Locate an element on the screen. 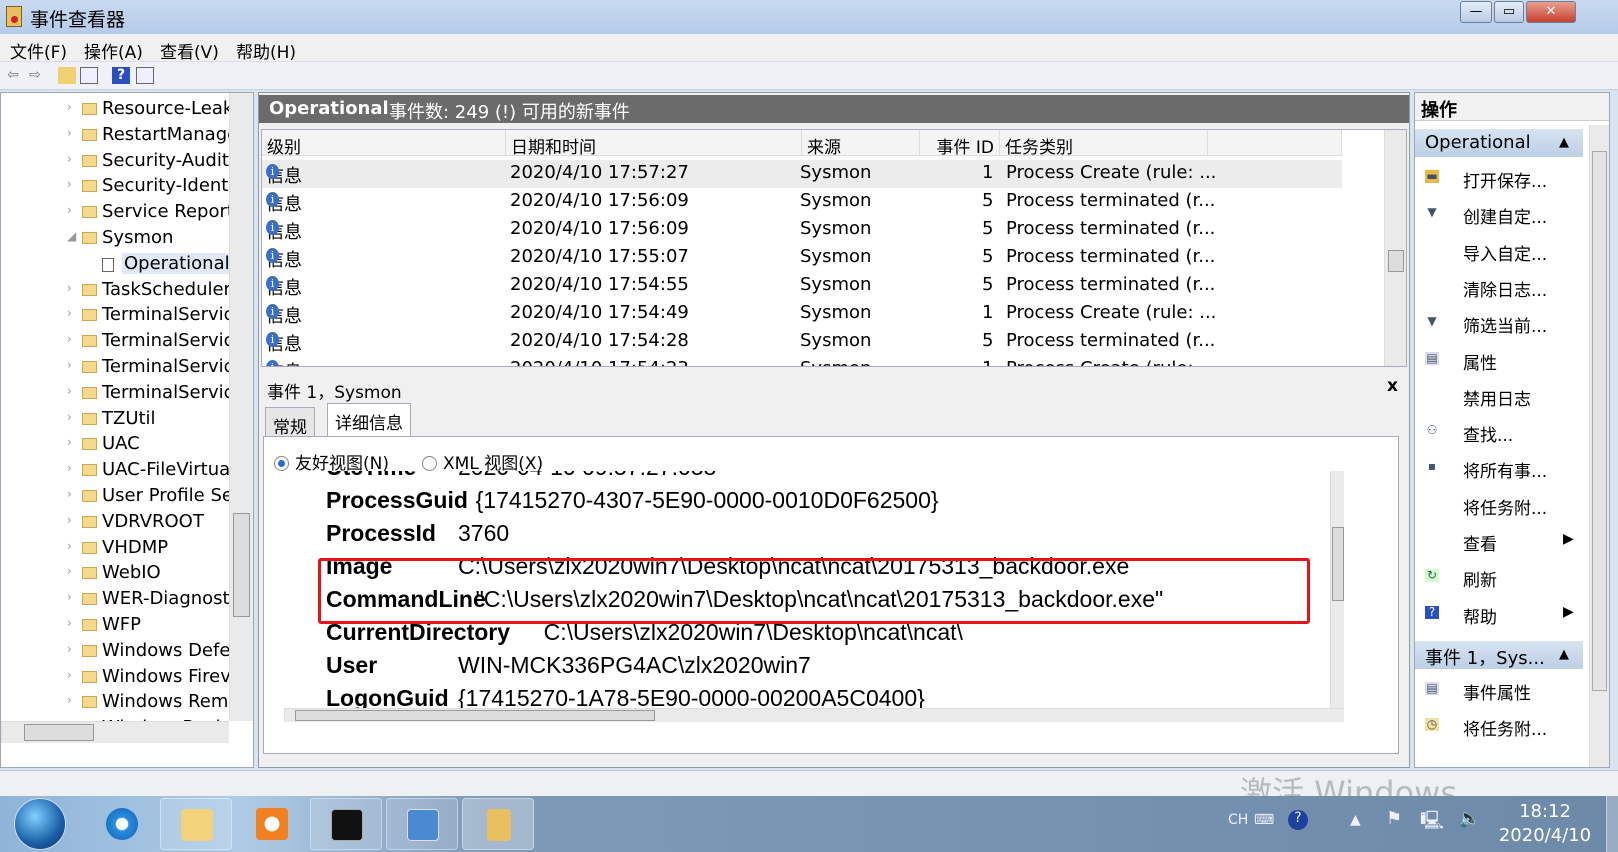 The image size is (1618, 852). actions-section-event: 事件 1，Sys... ▲ is located at coordinates (1499, 655).